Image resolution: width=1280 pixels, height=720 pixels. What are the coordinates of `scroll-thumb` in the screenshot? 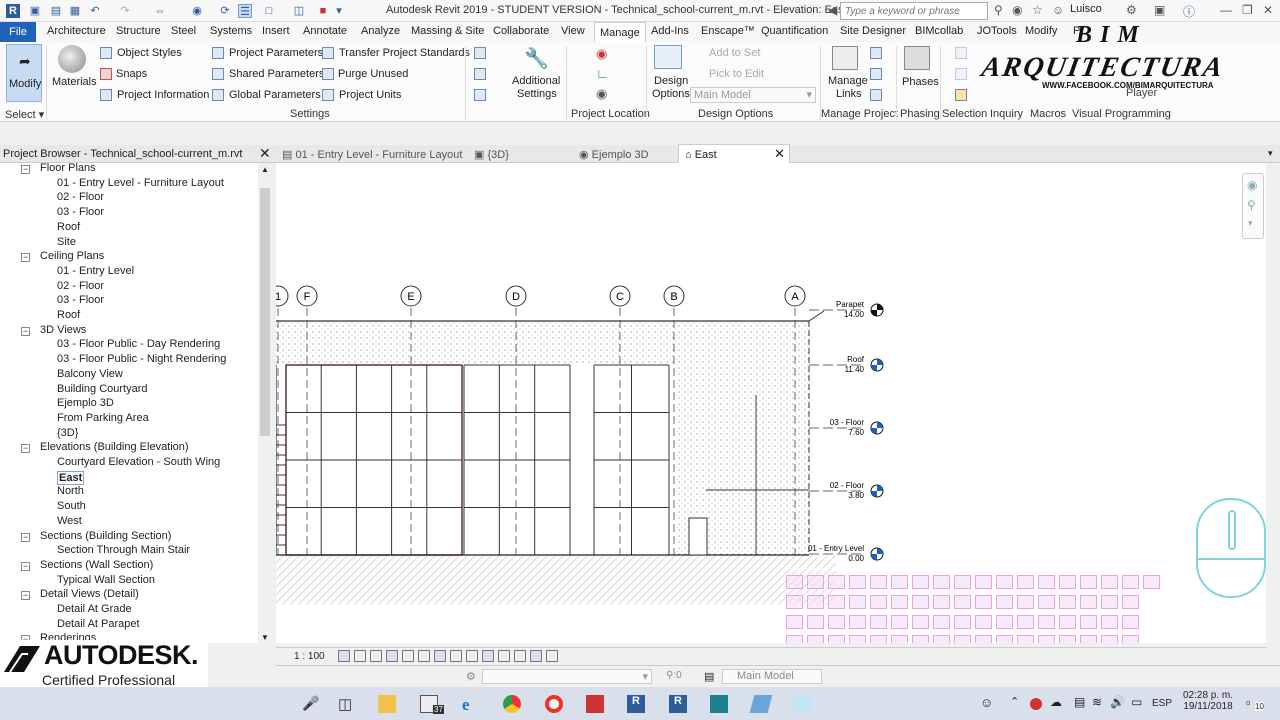 It's located at (265, 312).